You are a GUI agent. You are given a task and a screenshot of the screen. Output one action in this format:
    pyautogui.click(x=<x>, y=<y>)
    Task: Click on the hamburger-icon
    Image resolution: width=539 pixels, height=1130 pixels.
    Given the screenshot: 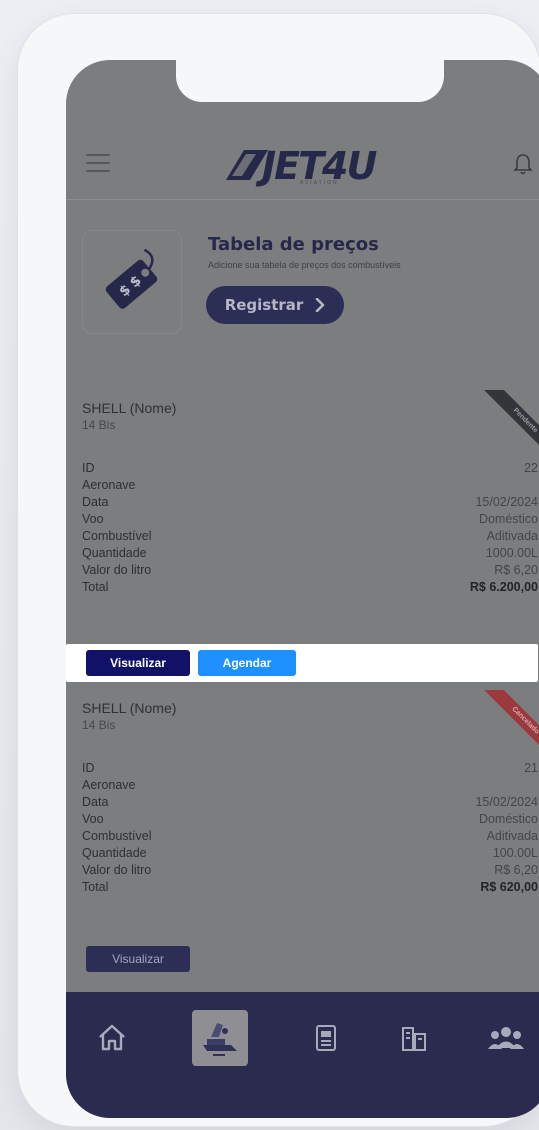 What is the action you would take?
    pyautogui.click(x=98, y=164)
    